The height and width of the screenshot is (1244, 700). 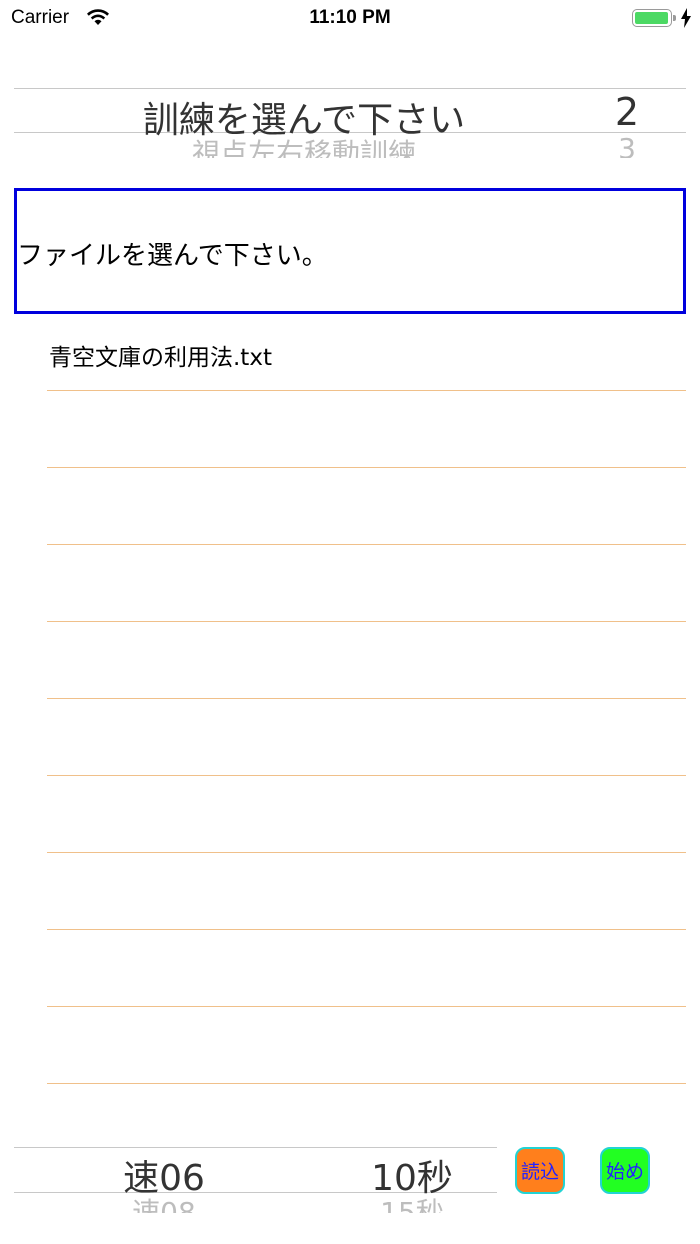 I want to click on load-button: 読込, so click(x=540, y=1170).